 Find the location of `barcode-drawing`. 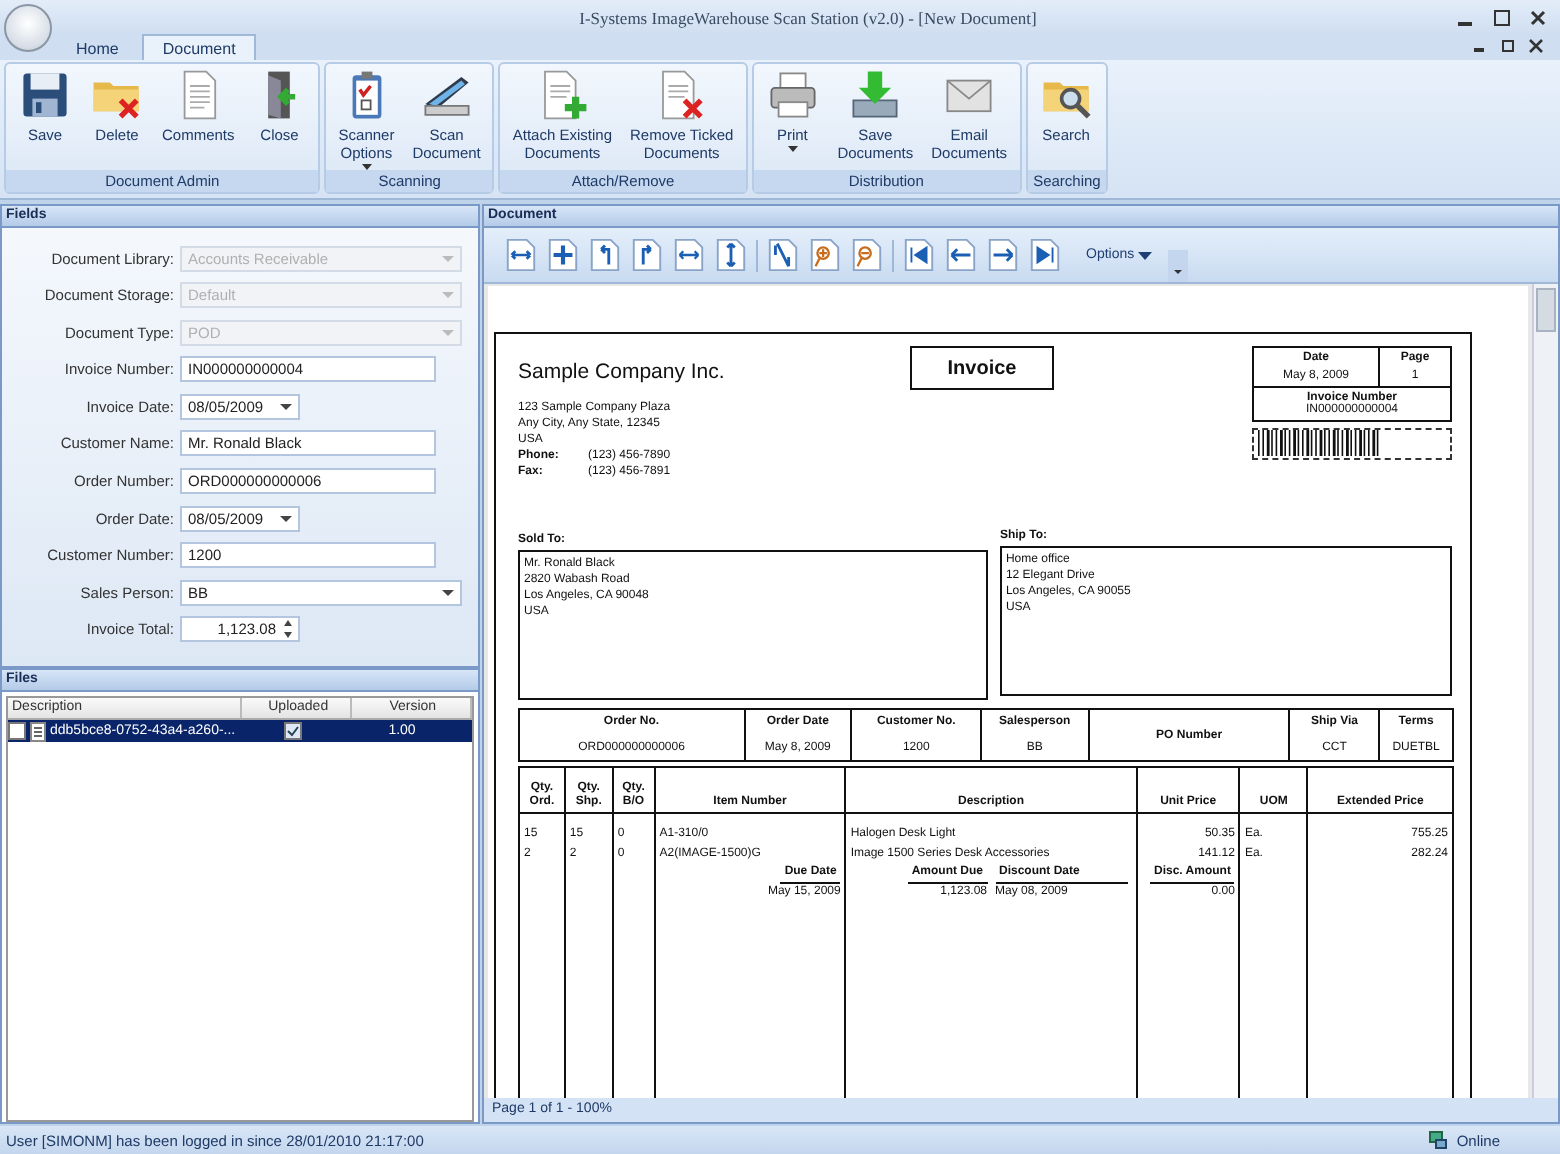

barcode-drawing is located at coordinates (1320, 443).